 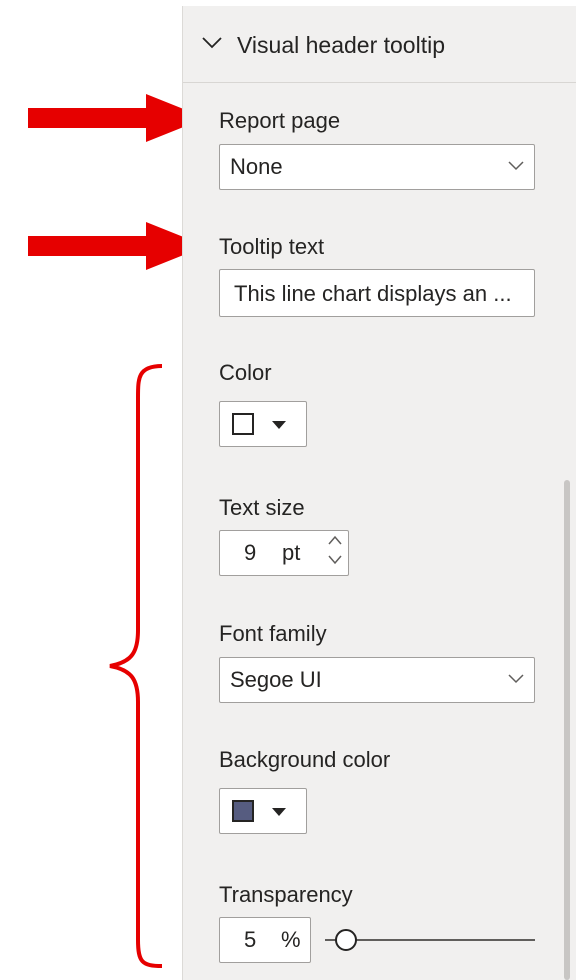 I want to click on font-family-dropdown: Segoe UI, so click(x=377, y=680).